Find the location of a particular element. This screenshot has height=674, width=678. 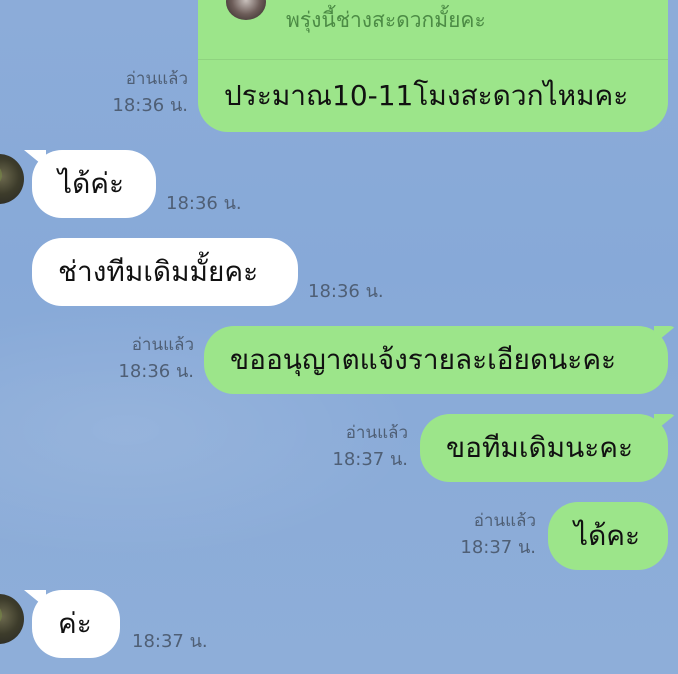

message-text: ช่างทีมเดิมมั้ยคะ is located at coordinates (158, 271).